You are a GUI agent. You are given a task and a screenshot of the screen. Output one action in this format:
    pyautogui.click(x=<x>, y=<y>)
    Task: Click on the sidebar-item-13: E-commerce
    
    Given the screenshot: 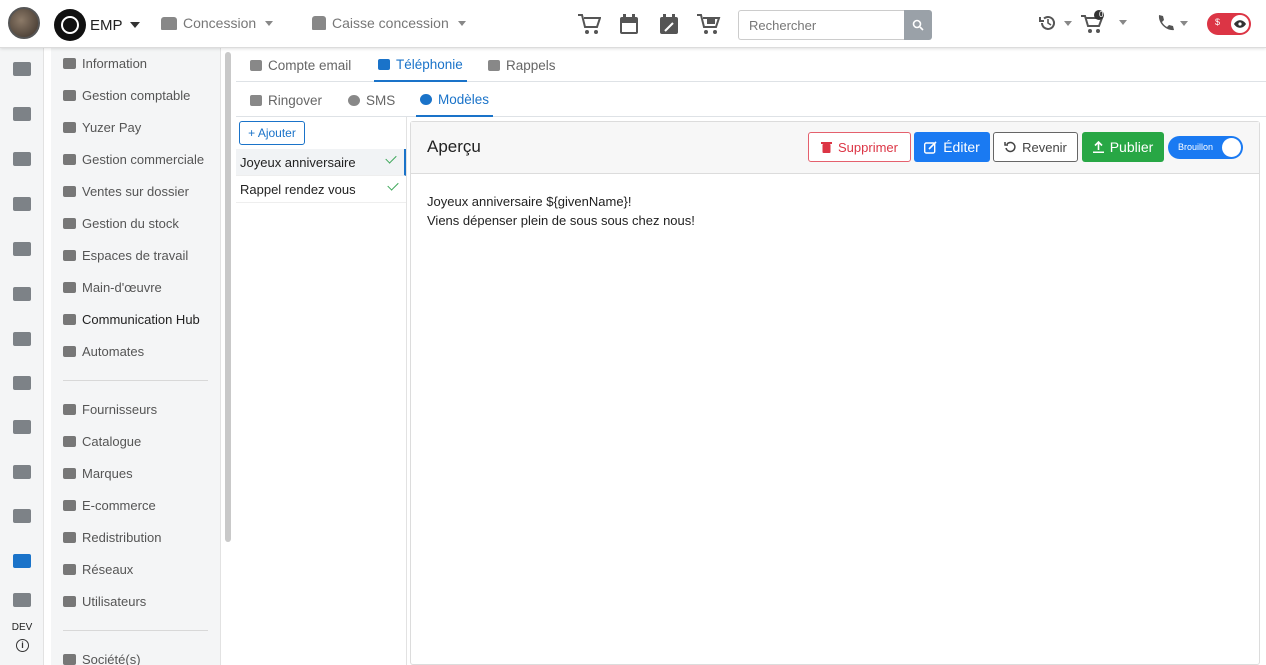 What is the action you would take?
    pyautogui.click(x=109, y=505)
    